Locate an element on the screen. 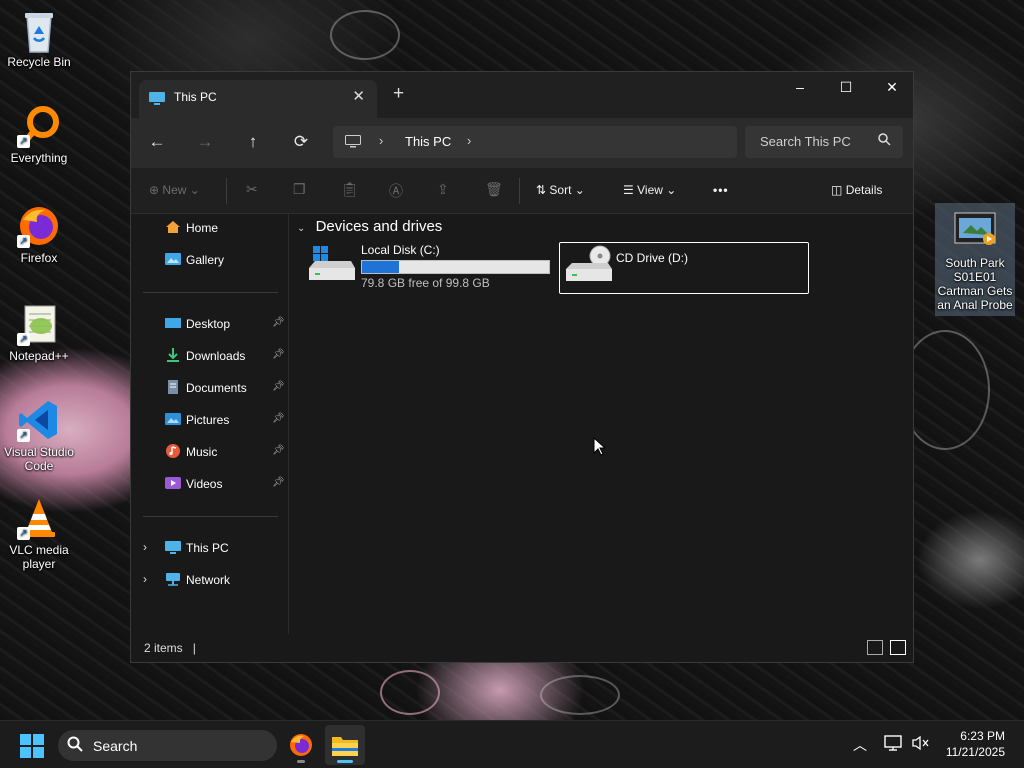 The image size is (1024, 768). desktop-icon-label: Recycle Bin is located at coordinates (39, 62).